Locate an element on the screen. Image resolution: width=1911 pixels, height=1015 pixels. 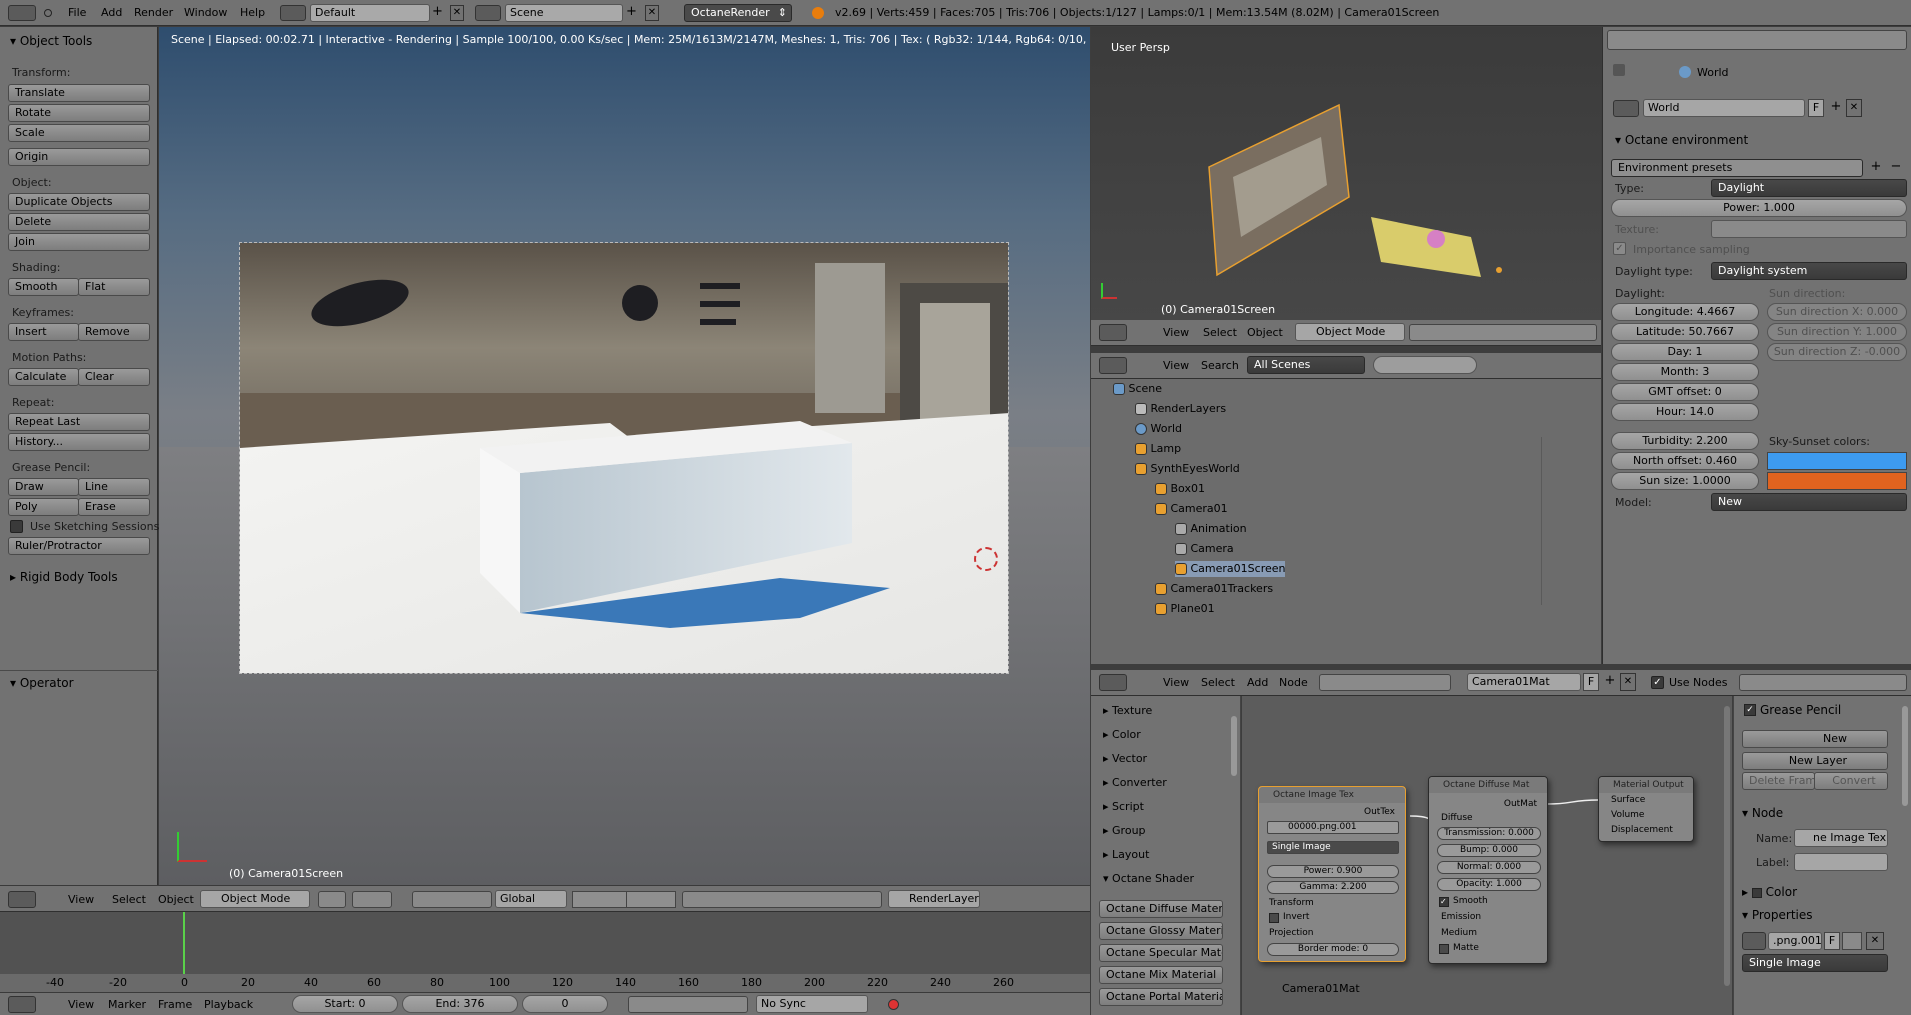
start-frame-field: Start: 0 is located at coordinates (345, 1004).